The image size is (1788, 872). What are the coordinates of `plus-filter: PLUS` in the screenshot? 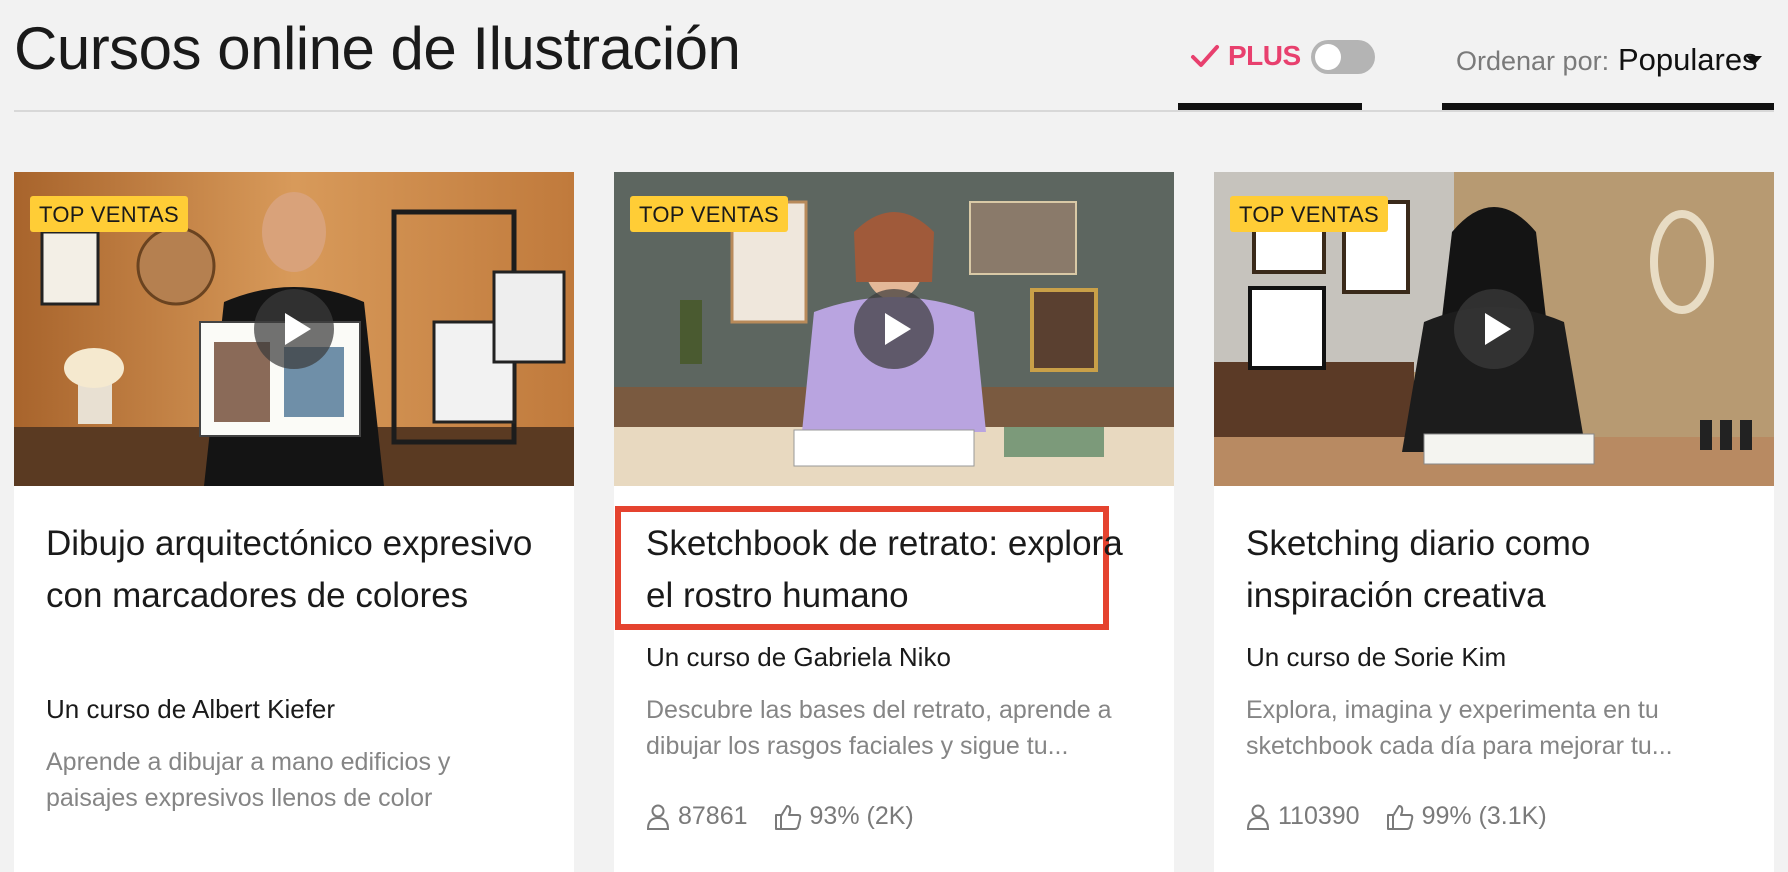 It's located at (1276, 73).